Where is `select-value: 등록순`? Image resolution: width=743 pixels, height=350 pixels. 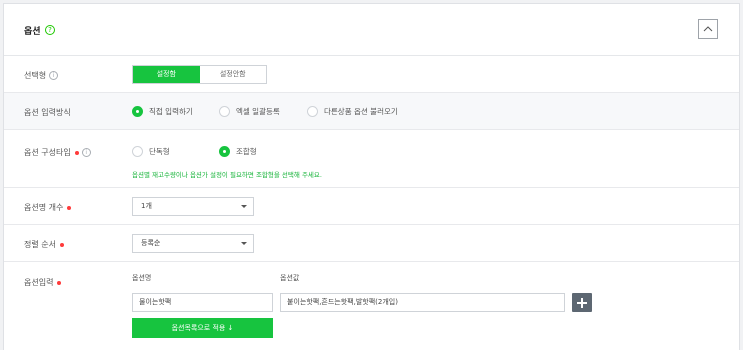 select-value: 등록순 is located at coordinates (151, 243).